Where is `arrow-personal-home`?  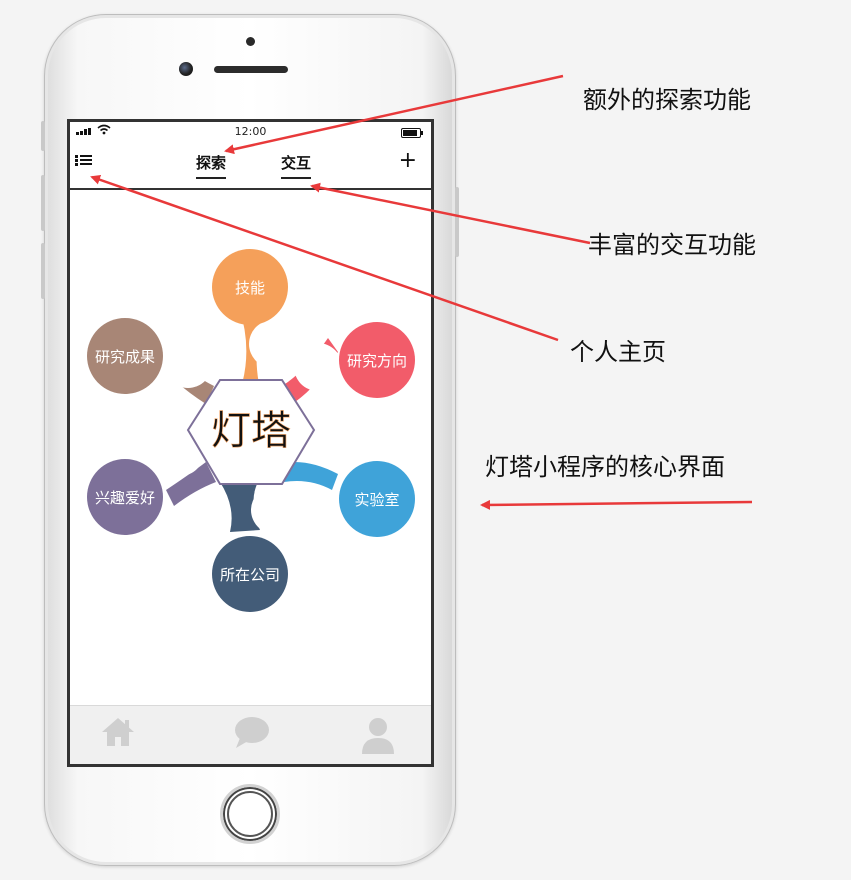
arrow-personal-home is located at coordinates (324, 258).